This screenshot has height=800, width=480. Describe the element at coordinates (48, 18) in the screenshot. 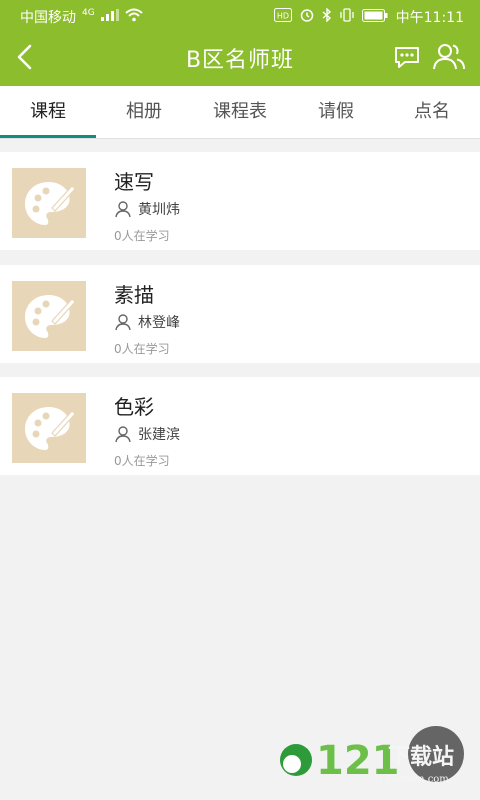

I see `carrier-label: 中国移动` at that location.